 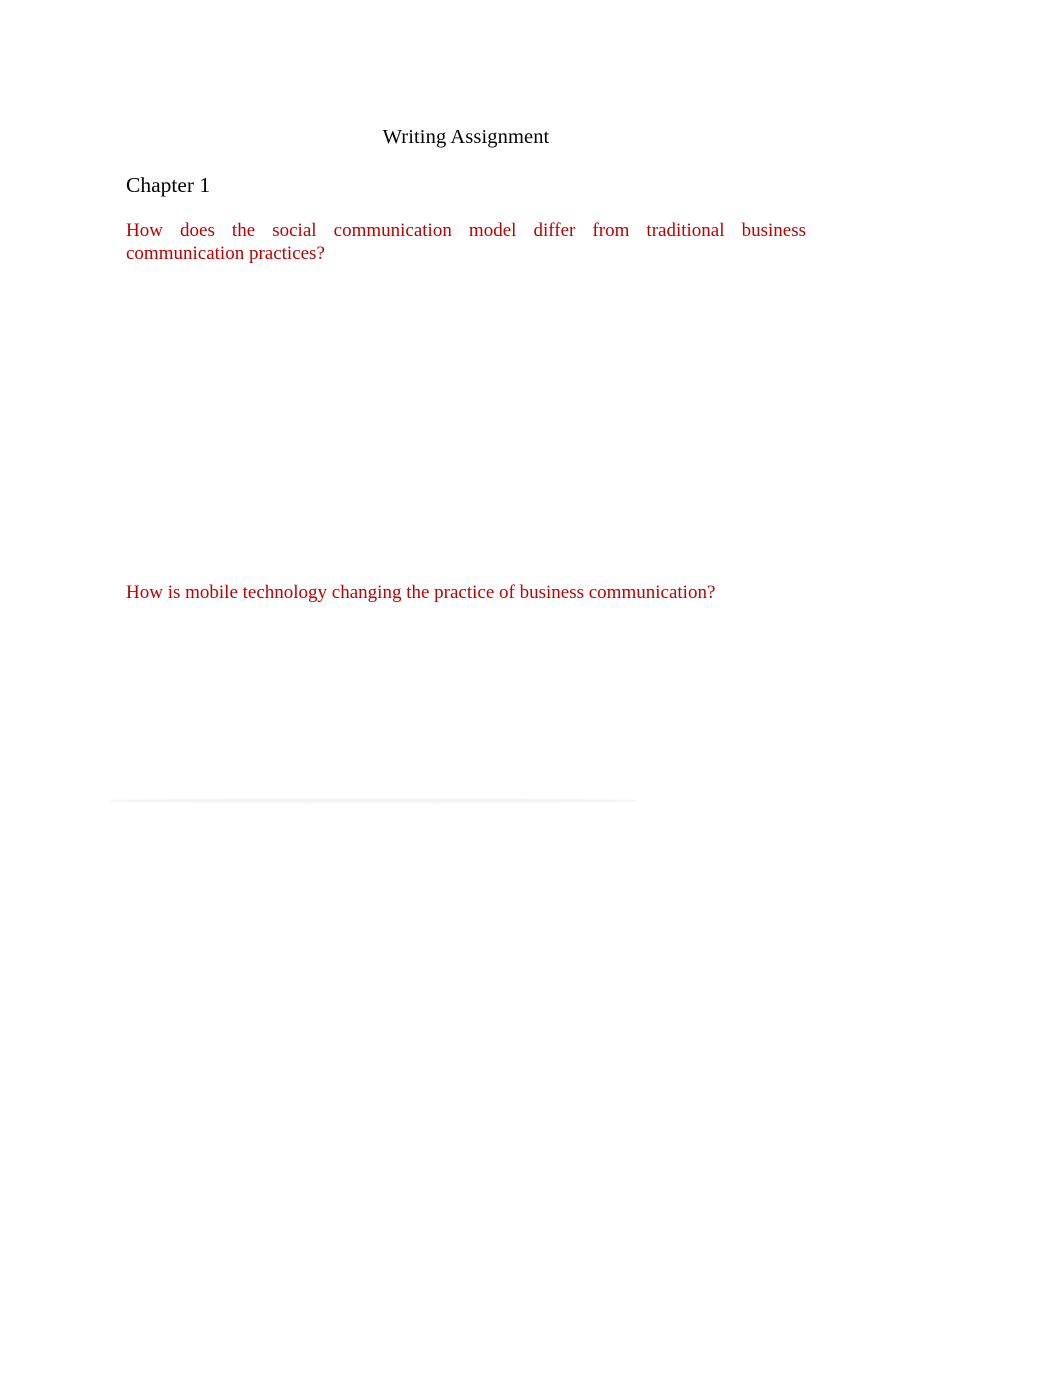 I want to click on chapter-heading: Chapter 1, so click(x=168, y=185).